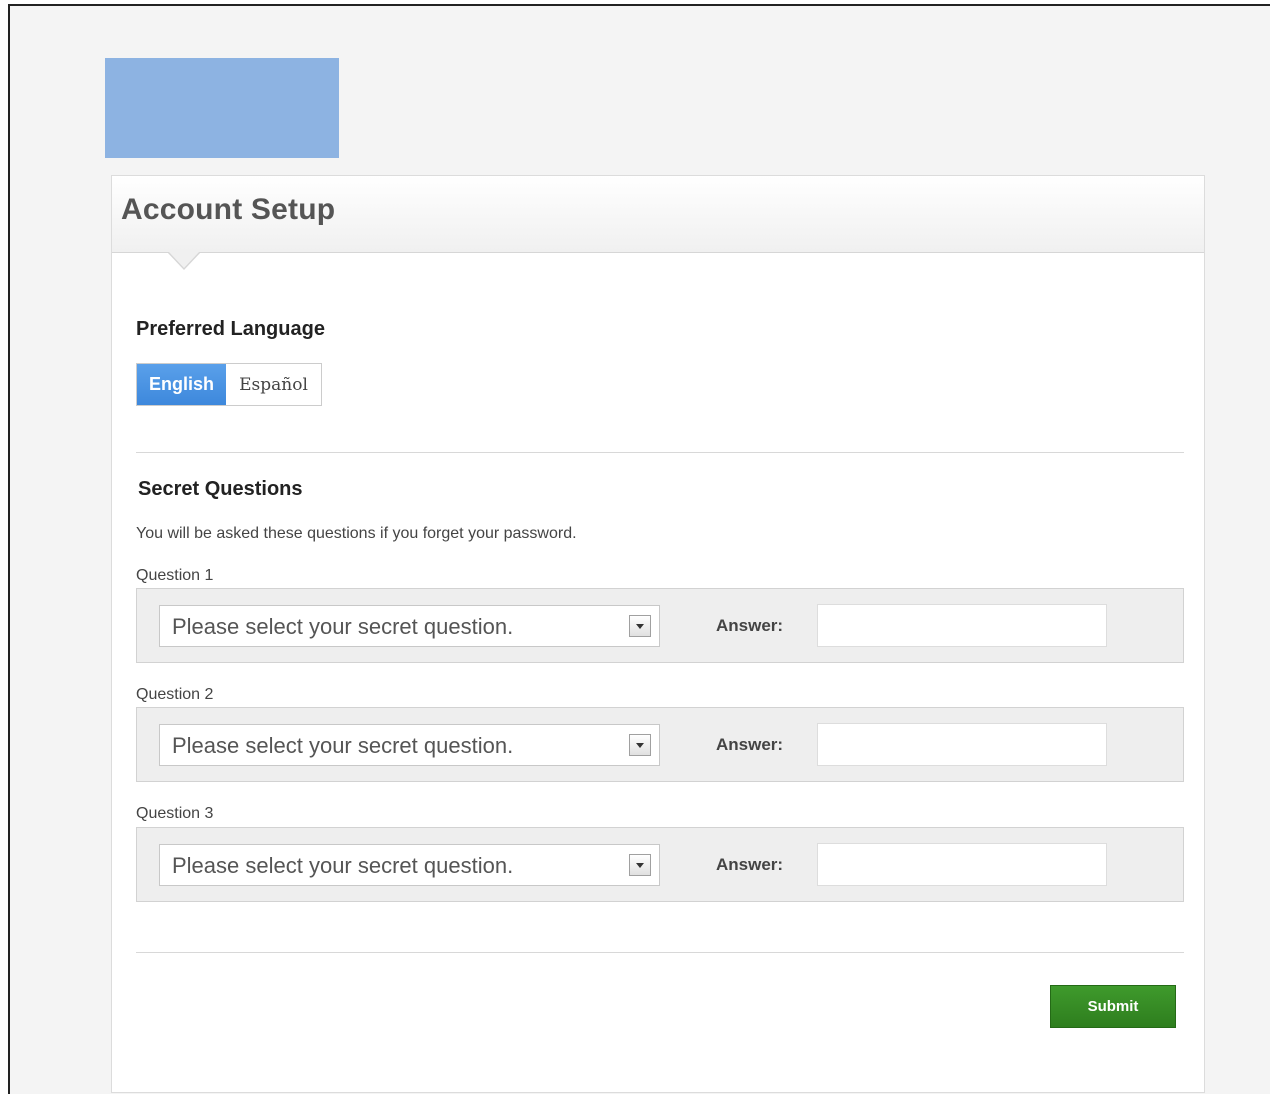 Image resolution: width=1270 pixels, height=1094 pixels. What do you see at coordinates (962, 625) in the screenshot?
I see `question-1-answer-input` at bounding box center [962, 625].